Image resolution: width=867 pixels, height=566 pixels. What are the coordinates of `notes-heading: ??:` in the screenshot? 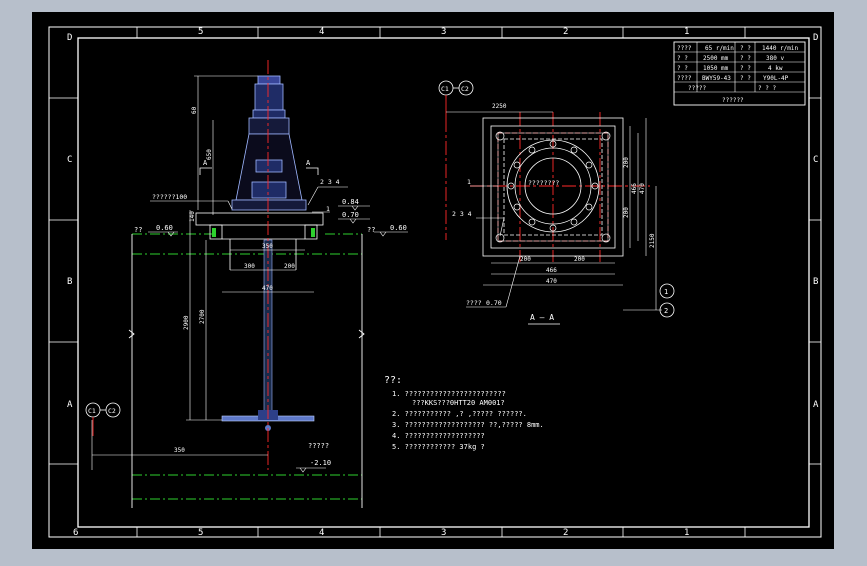 It's located at (393, 380).